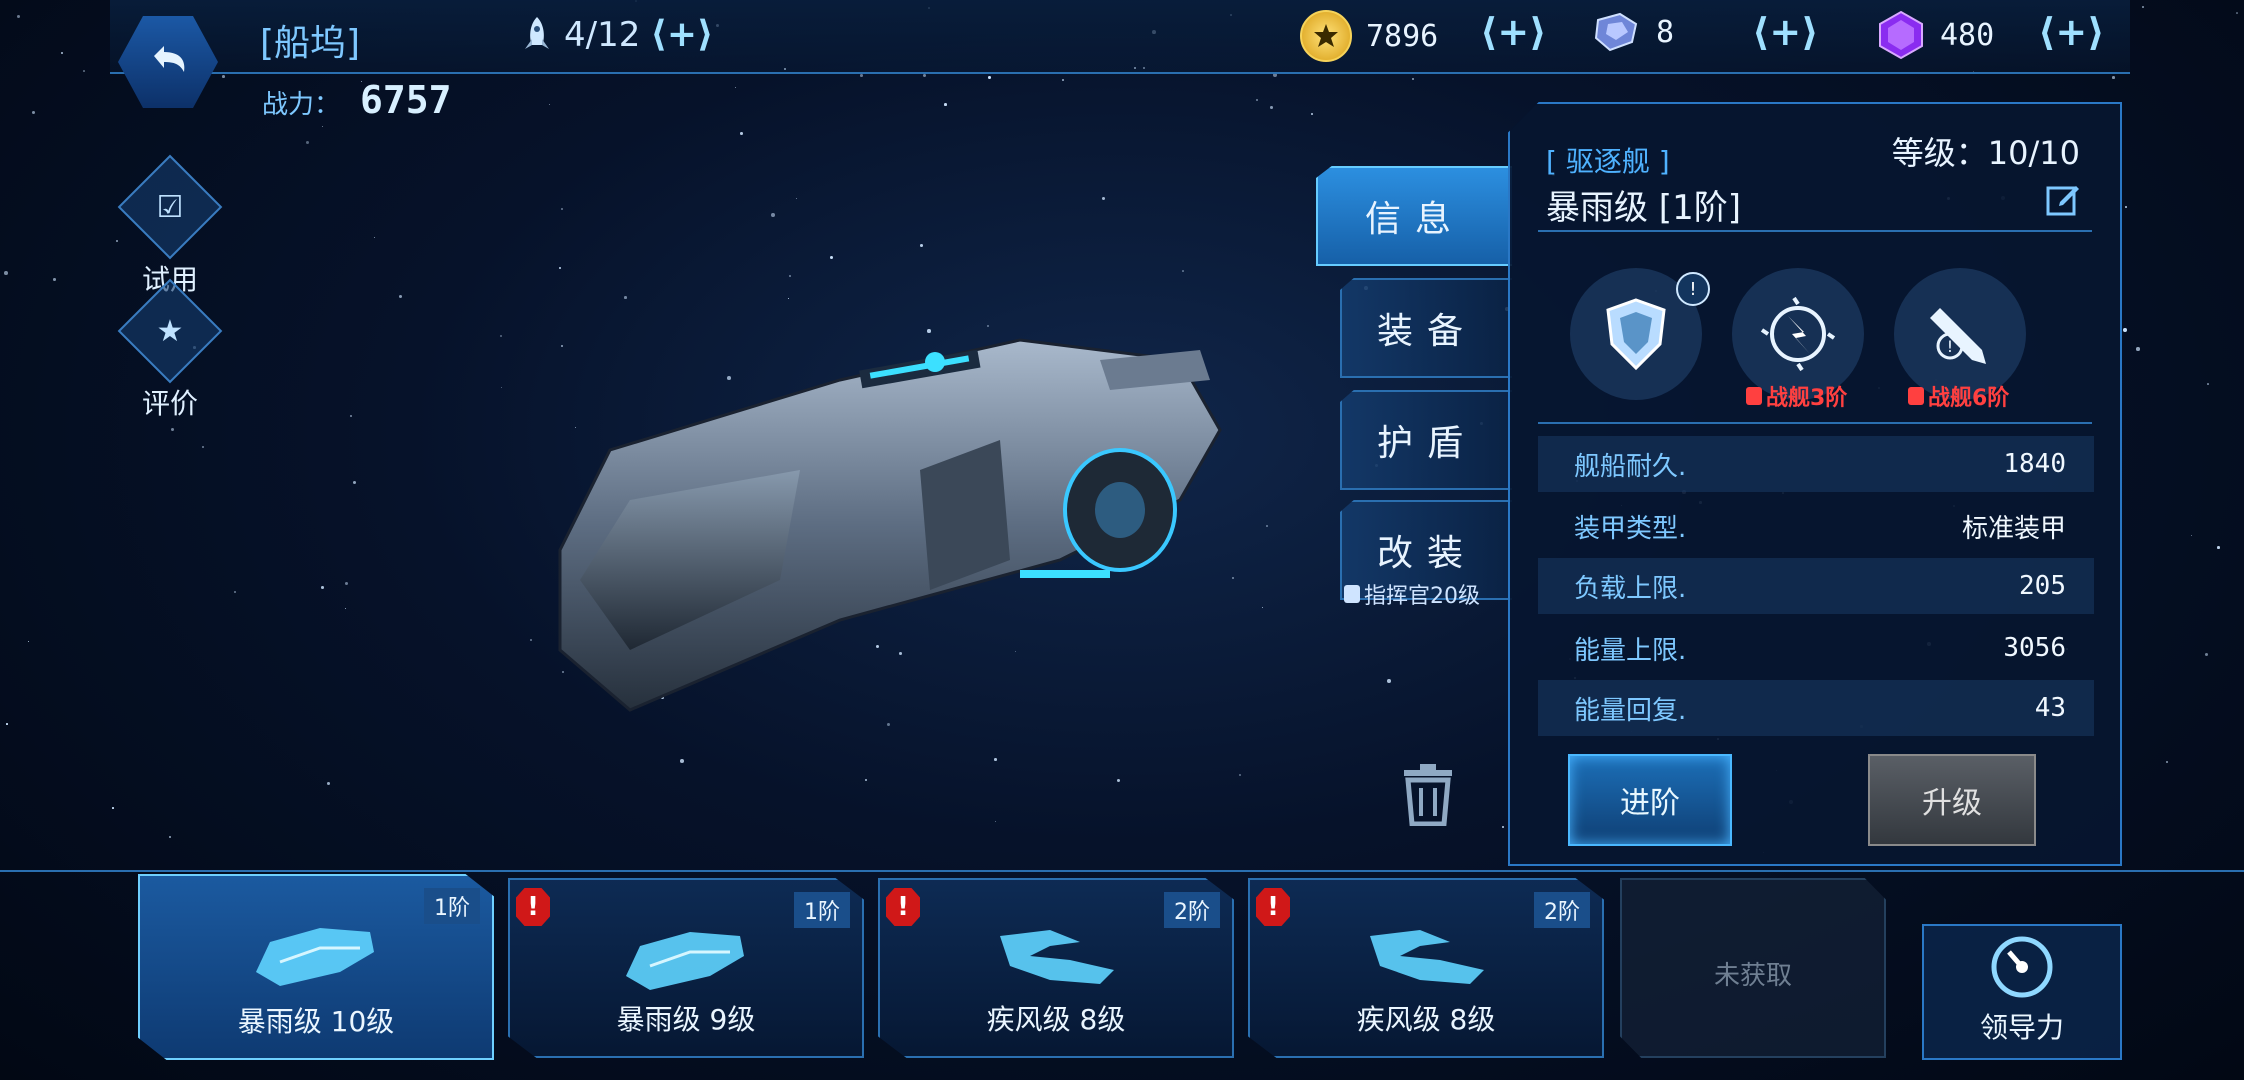 Image resolution: width=2244 pixels, height=1080 pixels. What do you see at coordinates (1807, 398) in the screenshot?
I see `skill-emp-lock-text: 战舰3阶` at bounding box center [1807, 398].